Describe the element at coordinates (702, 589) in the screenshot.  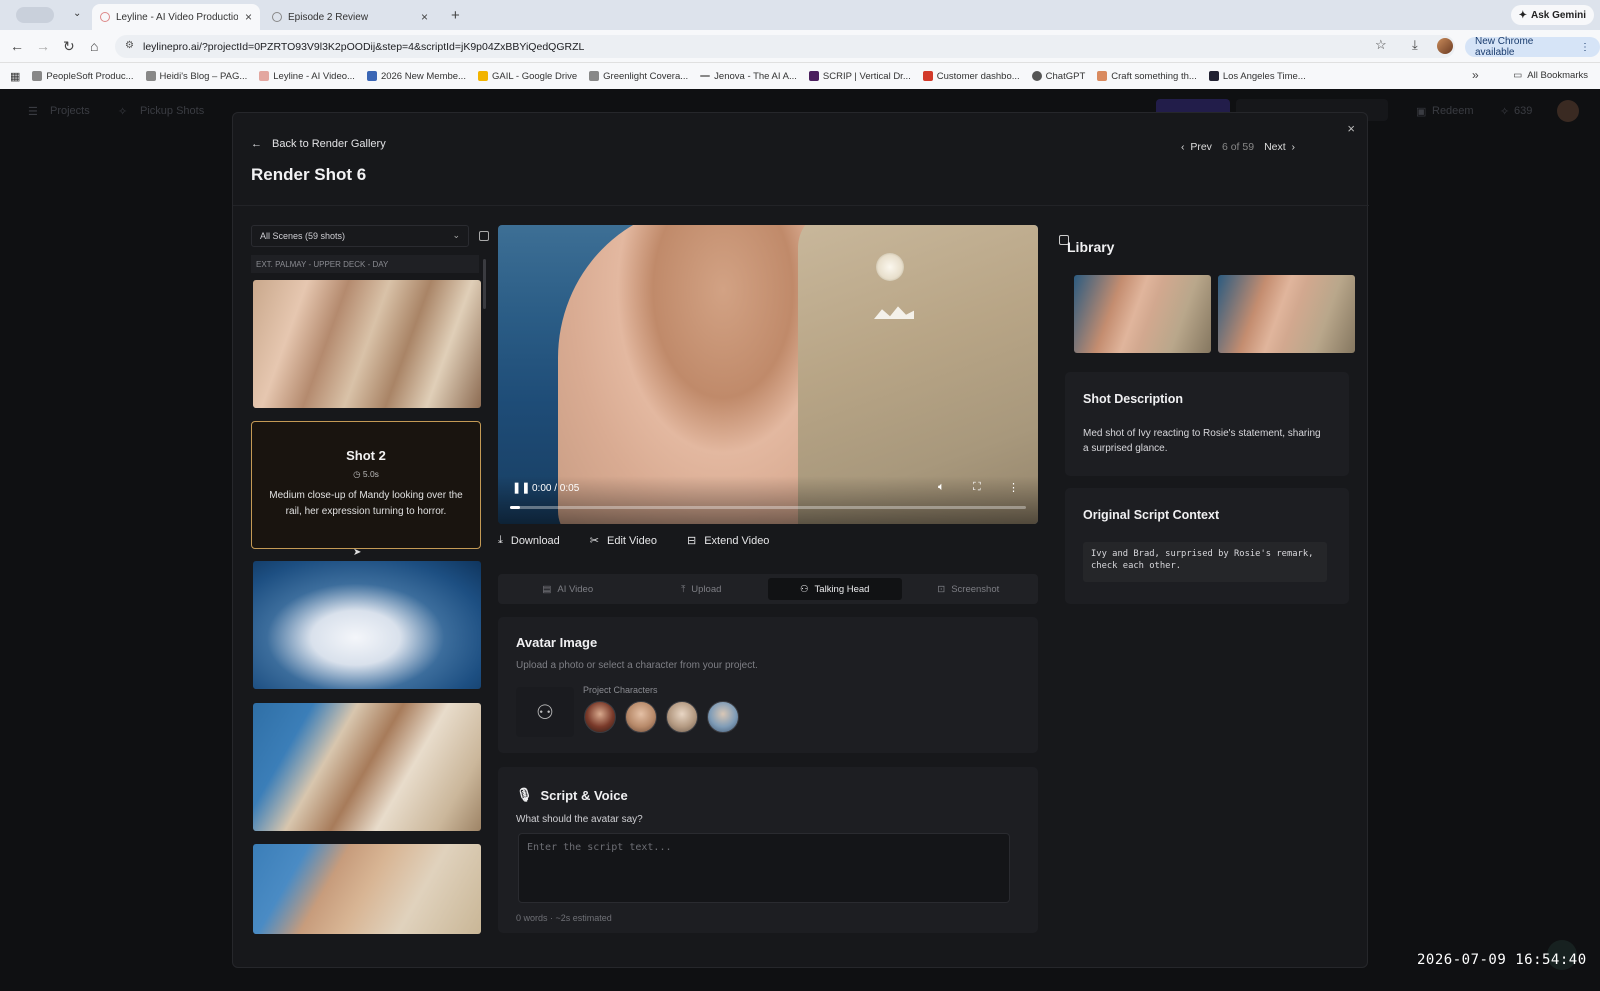
I see `tab-upload: ⤒ Upload` at that location.